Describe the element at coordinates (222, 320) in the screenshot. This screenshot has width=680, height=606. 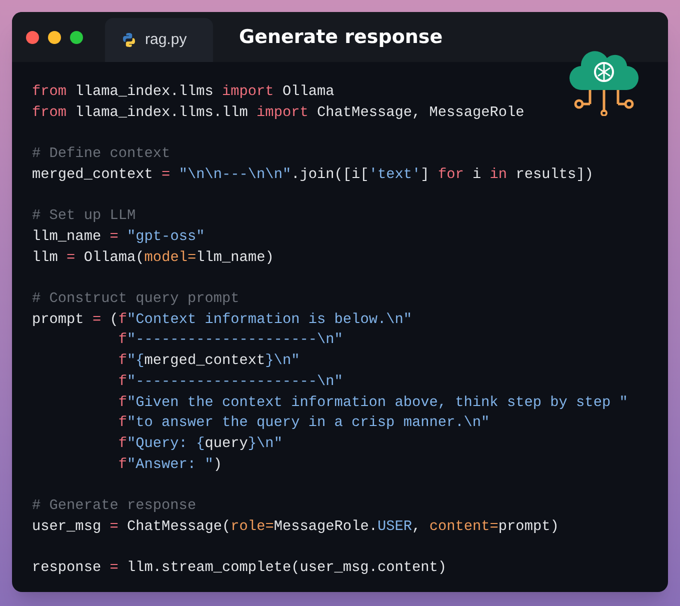
I see `code-line: prompt = (f"Context information is below.\n"` at that location.